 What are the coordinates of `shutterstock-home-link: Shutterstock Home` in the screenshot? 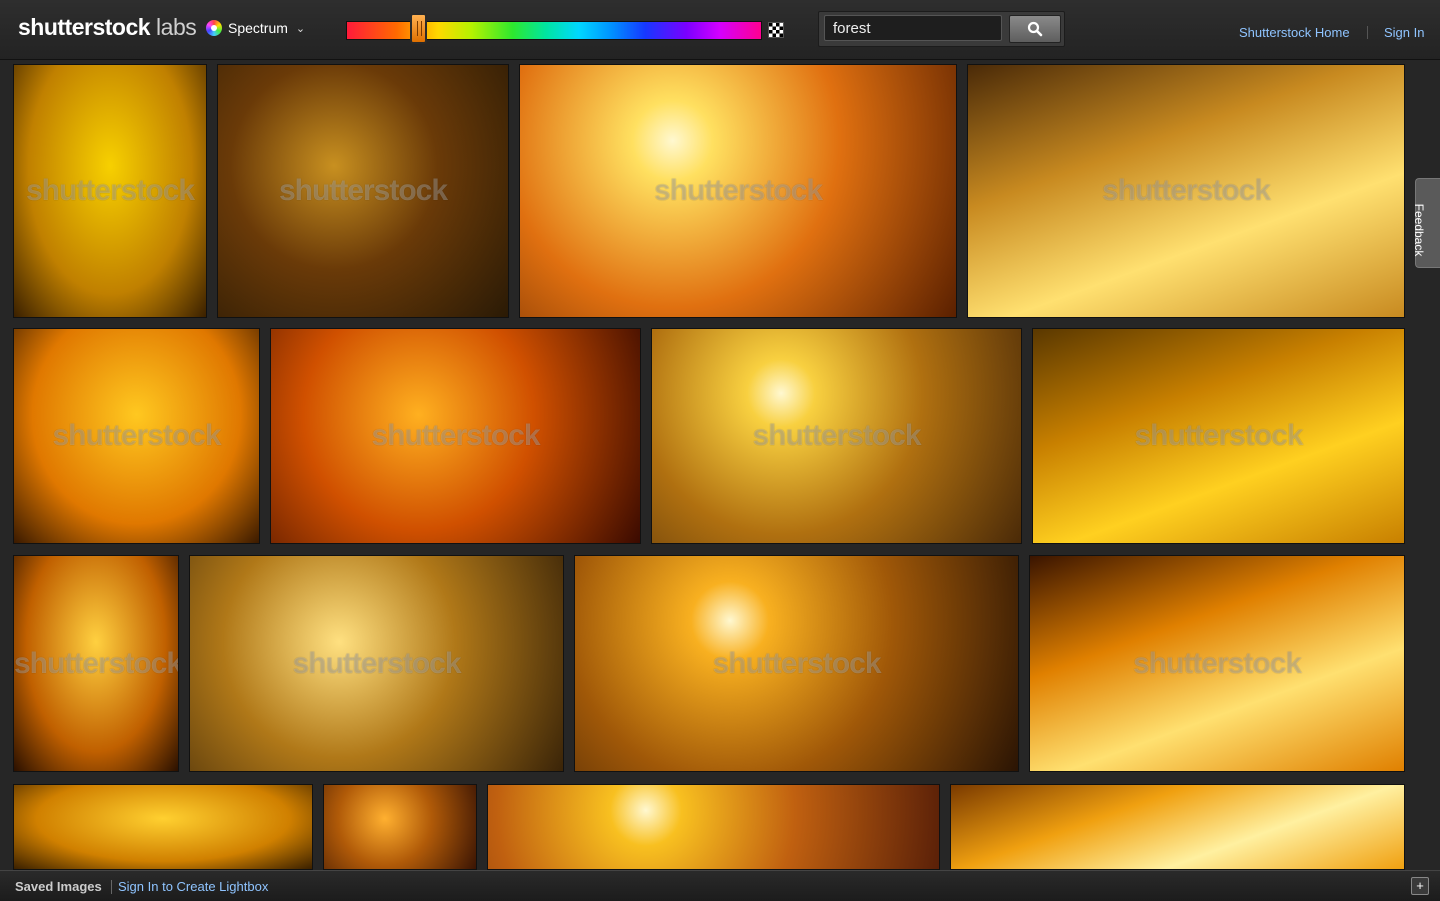 It's located at (1294, 32).